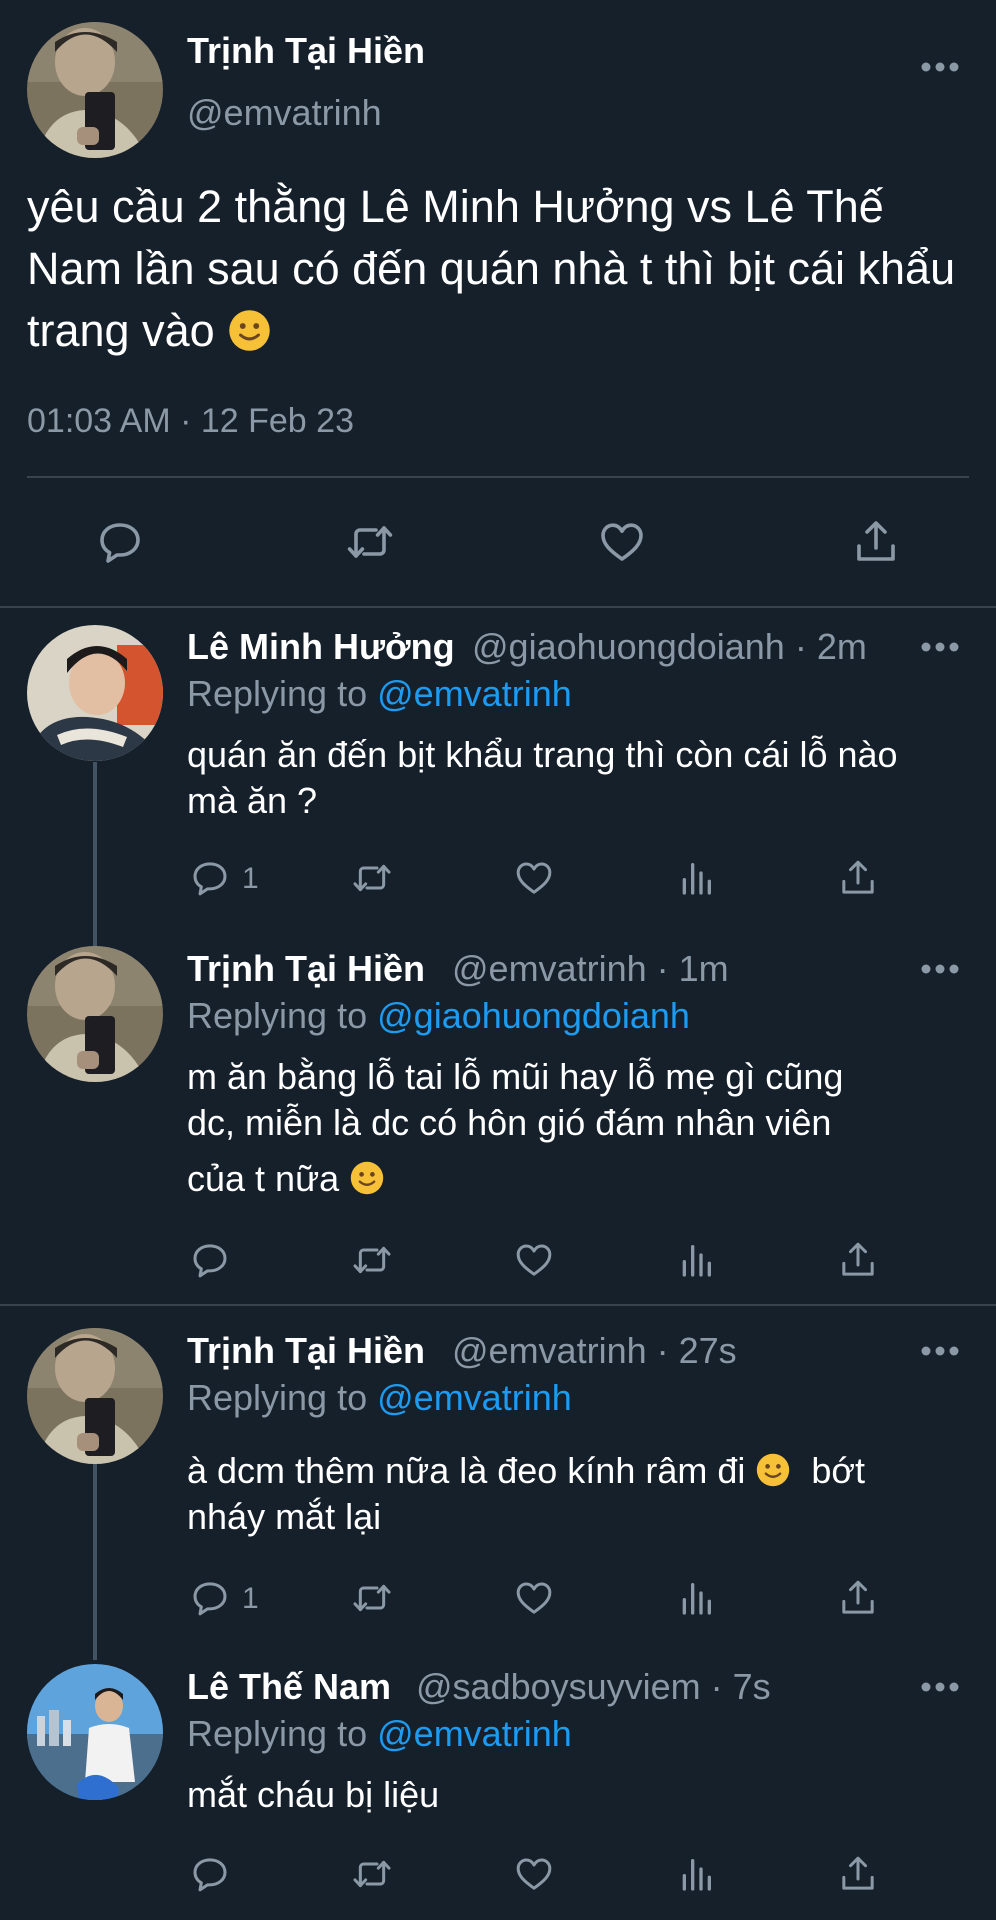 Image resolution: width=996 pixels, height=1920 pixels. What do you see at coordinates (533, 1015) in the screenshot?
I see `mention-link: @giaohuongdoianh` at bounding box center [533, 1015].